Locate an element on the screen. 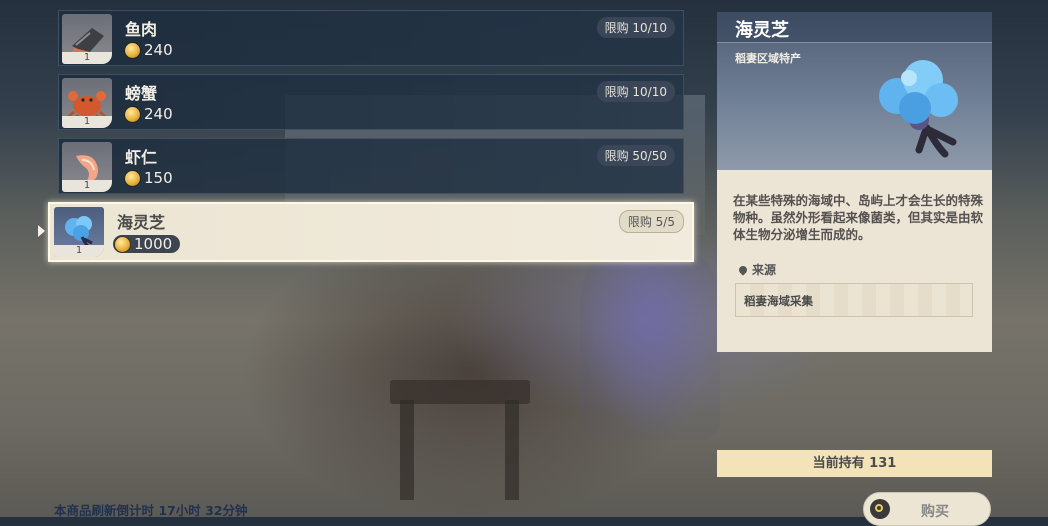 The image size is (1048, 526). sea-ganoderma-large-icon is located at coordinates (918, 109).